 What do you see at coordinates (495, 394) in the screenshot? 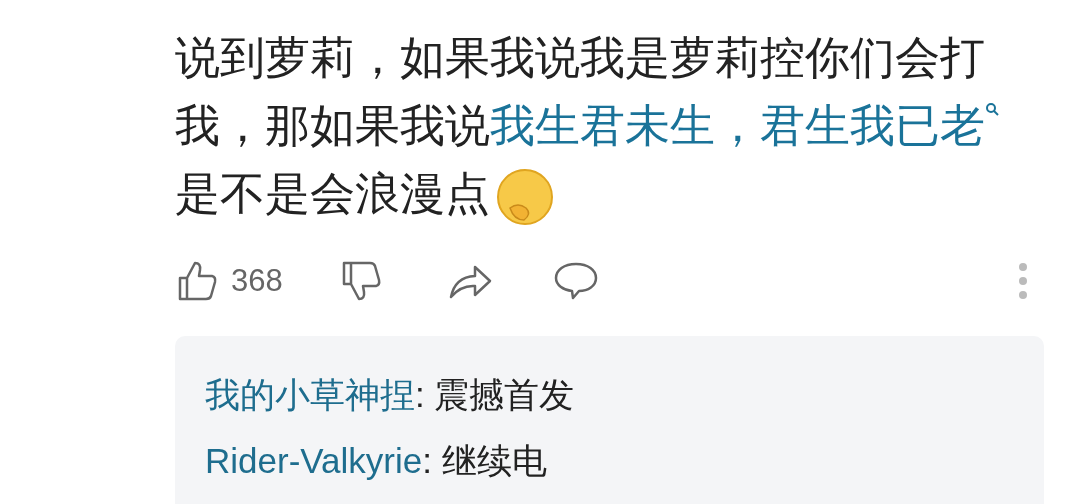
I see `reply-text: : 震撼首发` at bounding box center [495, 394].